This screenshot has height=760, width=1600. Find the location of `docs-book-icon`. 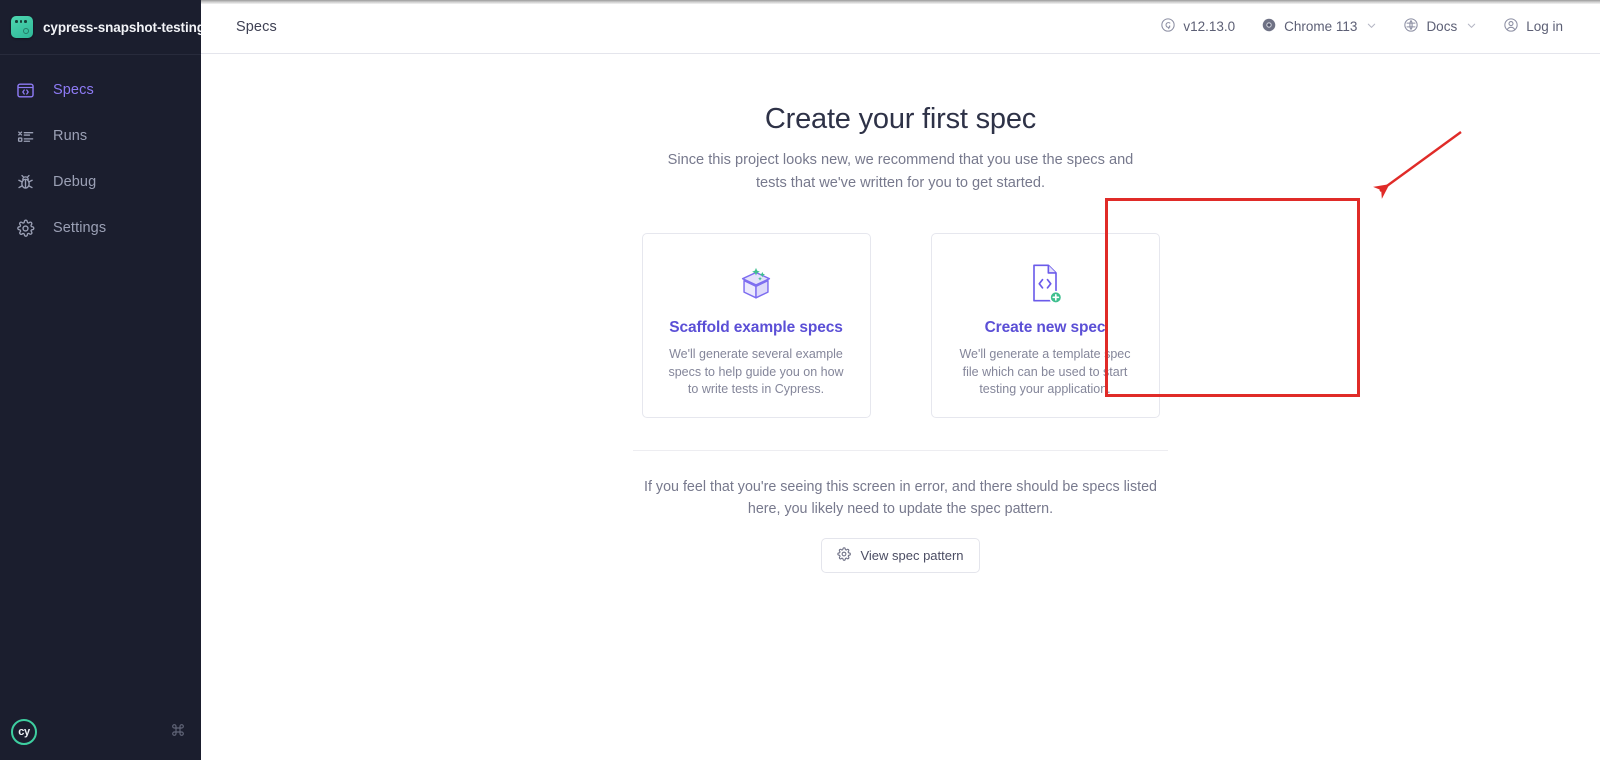

docs-book-icon is located at coordinates (1411, 26).